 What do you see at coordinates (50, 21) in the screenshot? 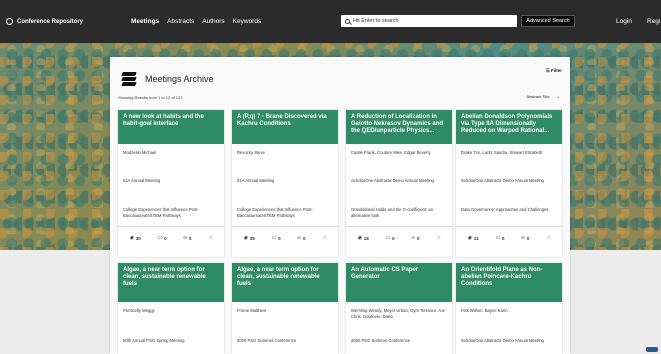
I see `brand-label: Conference Repository` at bounding box center [50, 21].